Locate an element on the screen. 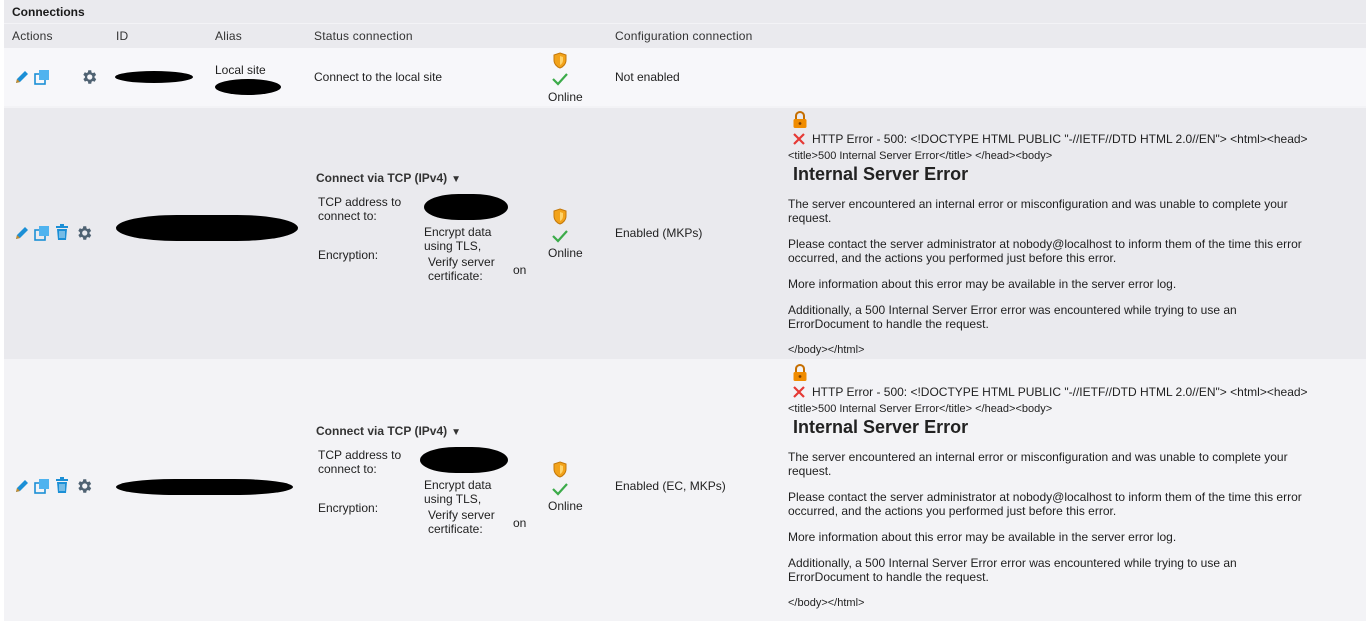  column-header-id: ID is located at coordinates (122, 36).